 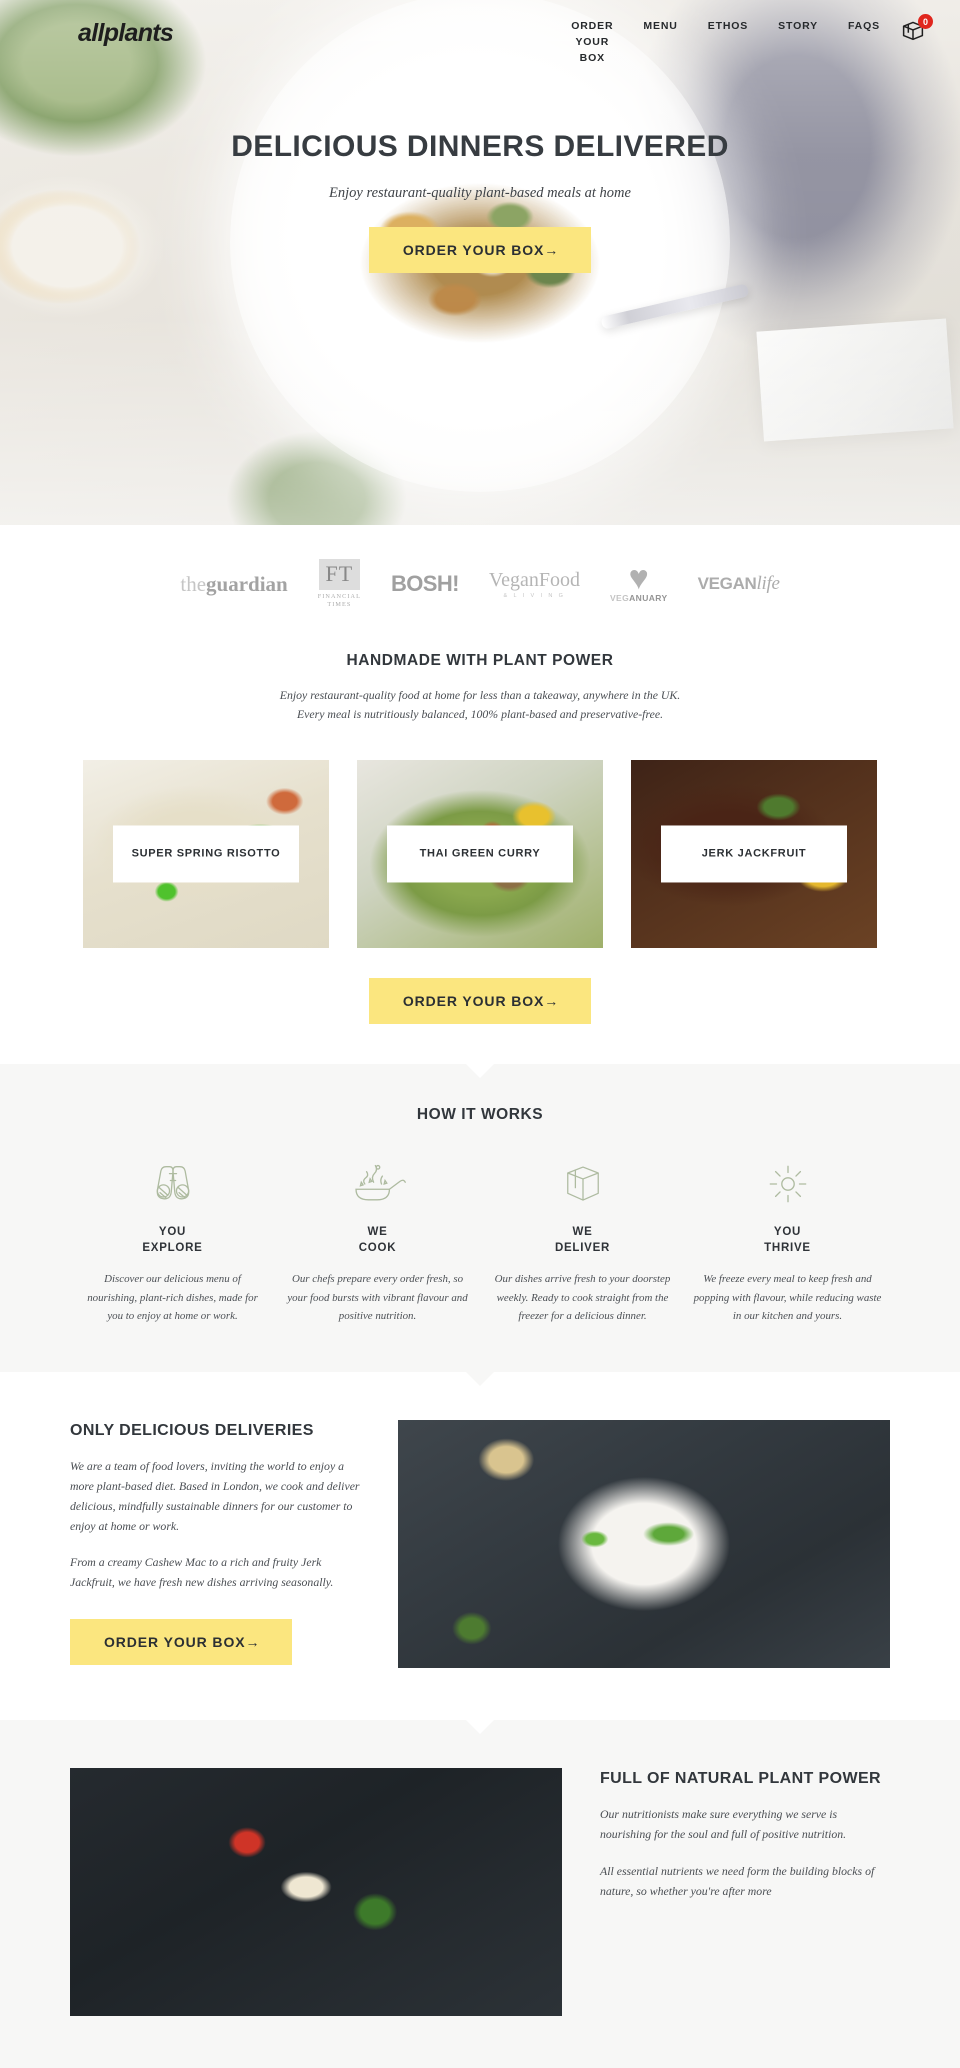 I want to click on nav-item-story: STORY, so click(x=798, y=27).